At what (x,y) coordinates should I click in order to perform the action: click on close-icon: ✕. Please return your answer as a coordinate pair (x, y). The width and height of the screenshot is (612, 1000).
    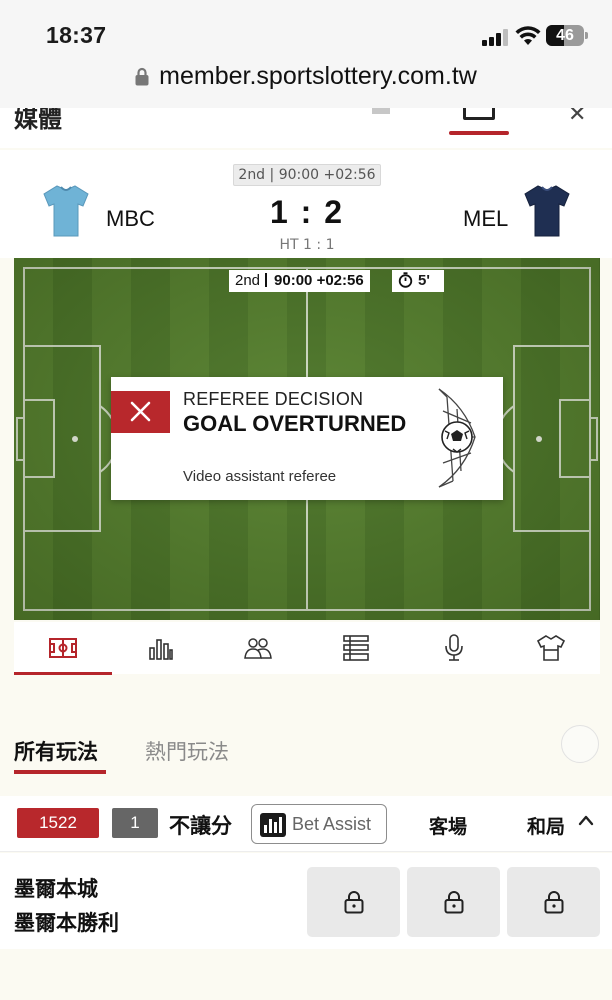
    Looking at the image, I should click on (577, 117).